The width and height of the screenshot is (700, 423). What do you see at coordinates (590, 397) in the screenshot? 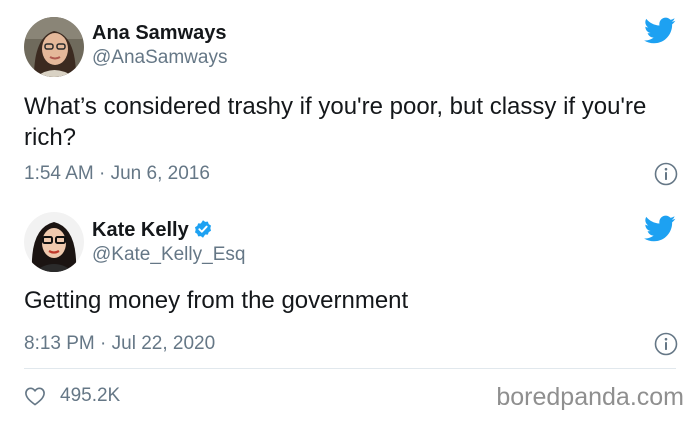
I see `watermark: boredpanda.com` at bounding box center [590, 397].